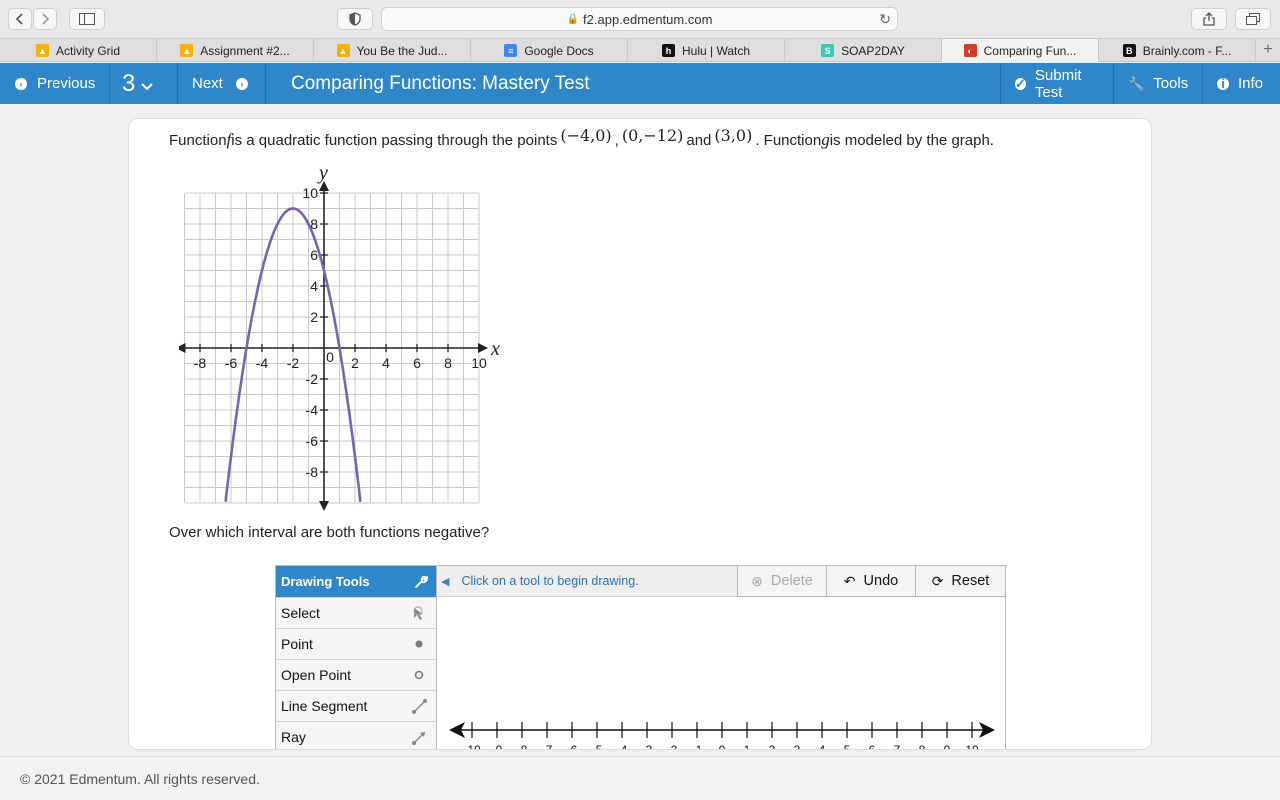 The height and width of the screenshot is (800, 1280). Describe the element at coordinates (421, 581) in the screenshot. I see `wrench-icon` at that location.